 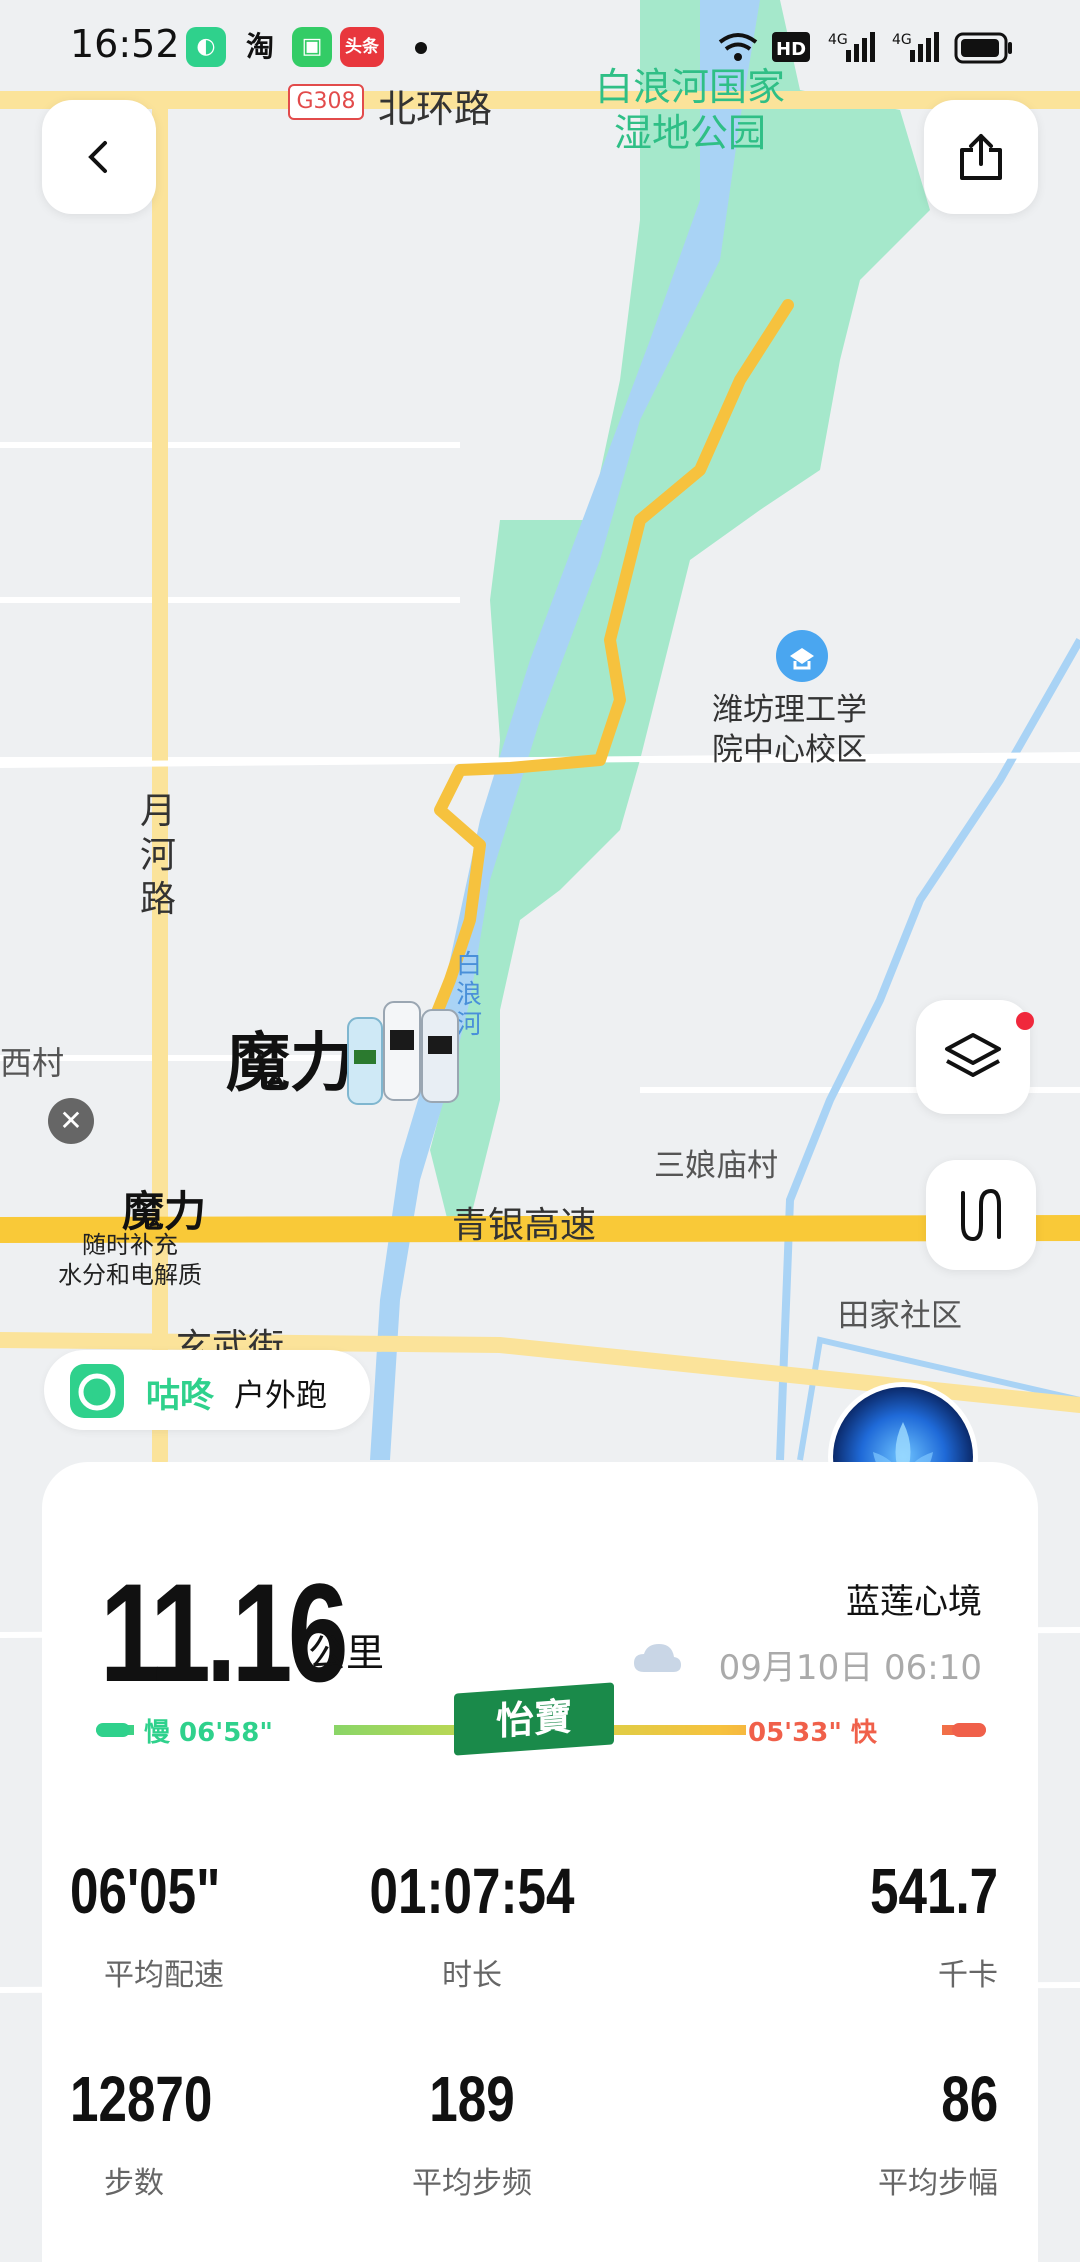 I want to click on route-wave-icon, so click(x=981, y=1215).